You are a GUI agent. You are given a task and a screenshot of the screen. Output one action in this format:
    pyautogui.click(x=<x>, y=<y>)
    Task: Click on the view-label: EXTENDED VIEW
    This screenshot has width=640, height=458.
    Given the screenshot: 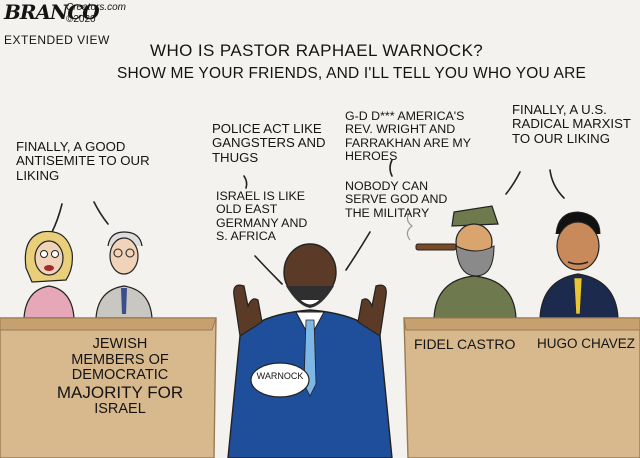 What is the action you would take?
    pyautogui.click(x=57, y=40)
    